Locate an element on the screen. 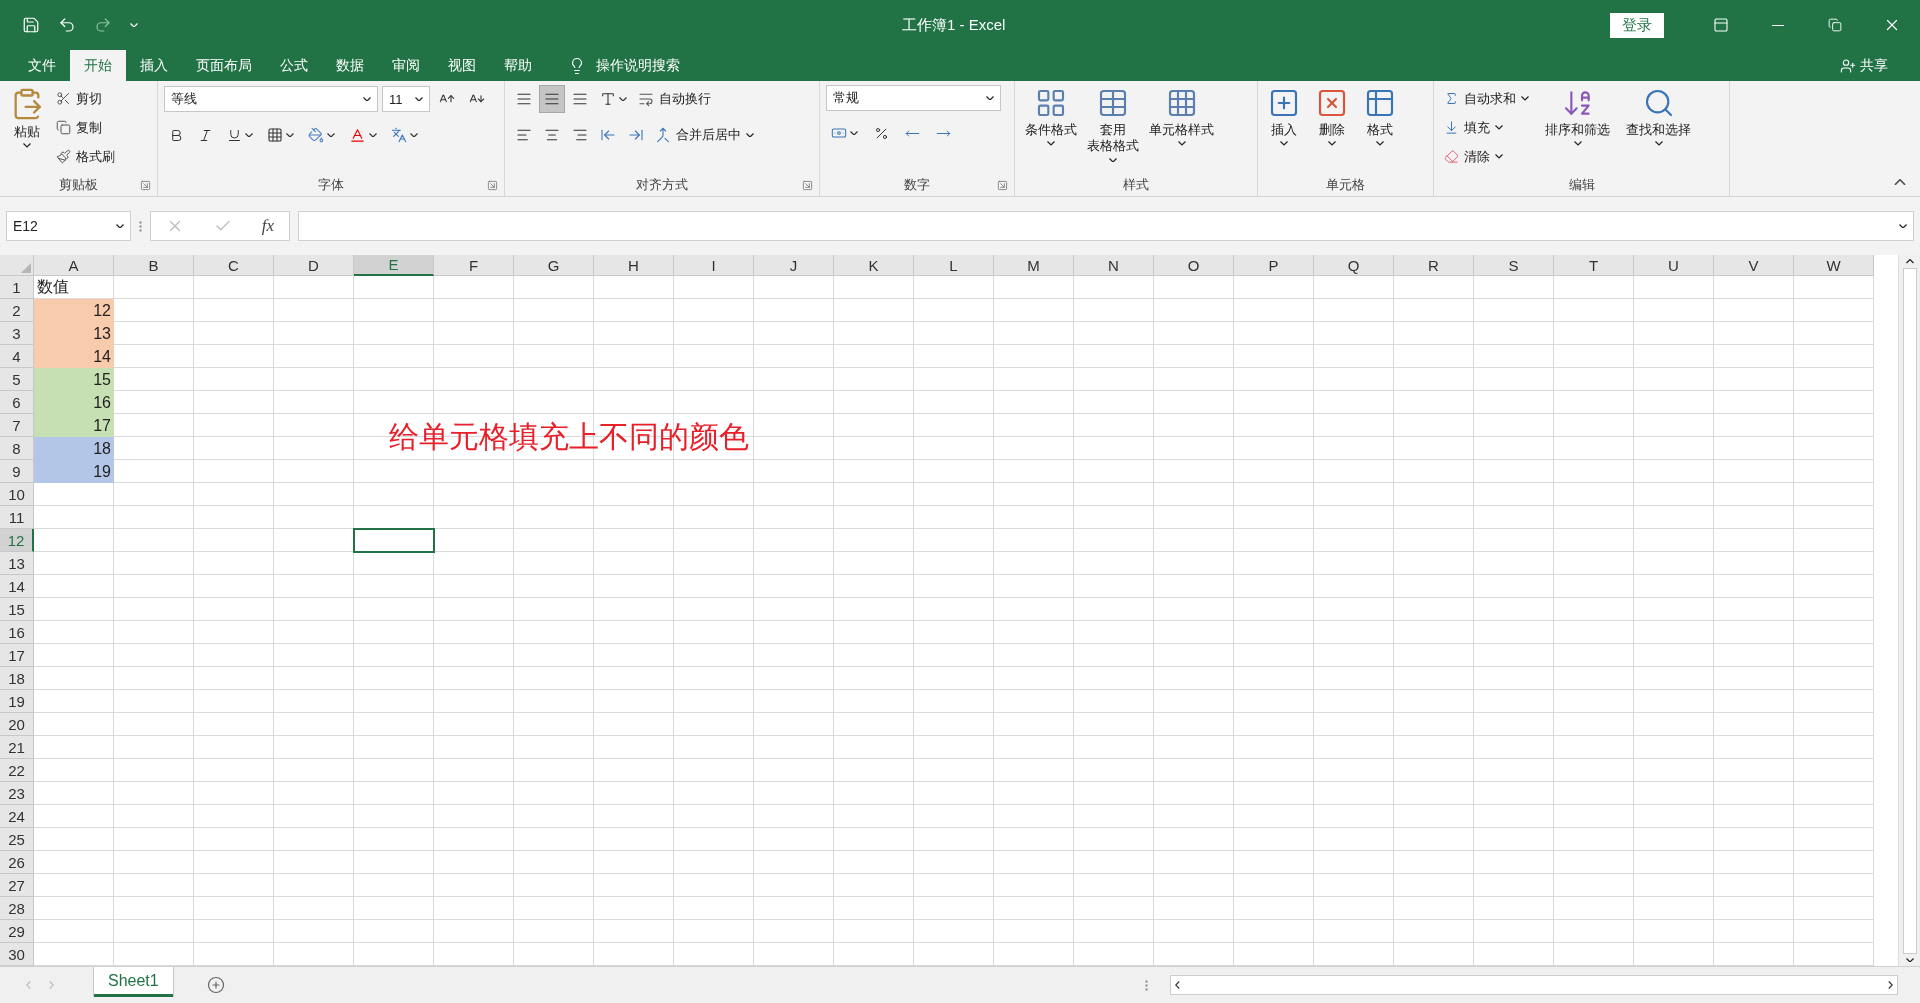 This screenshot has width=1920, height=1003. column-header: S is located at coordinates (1514, 265).